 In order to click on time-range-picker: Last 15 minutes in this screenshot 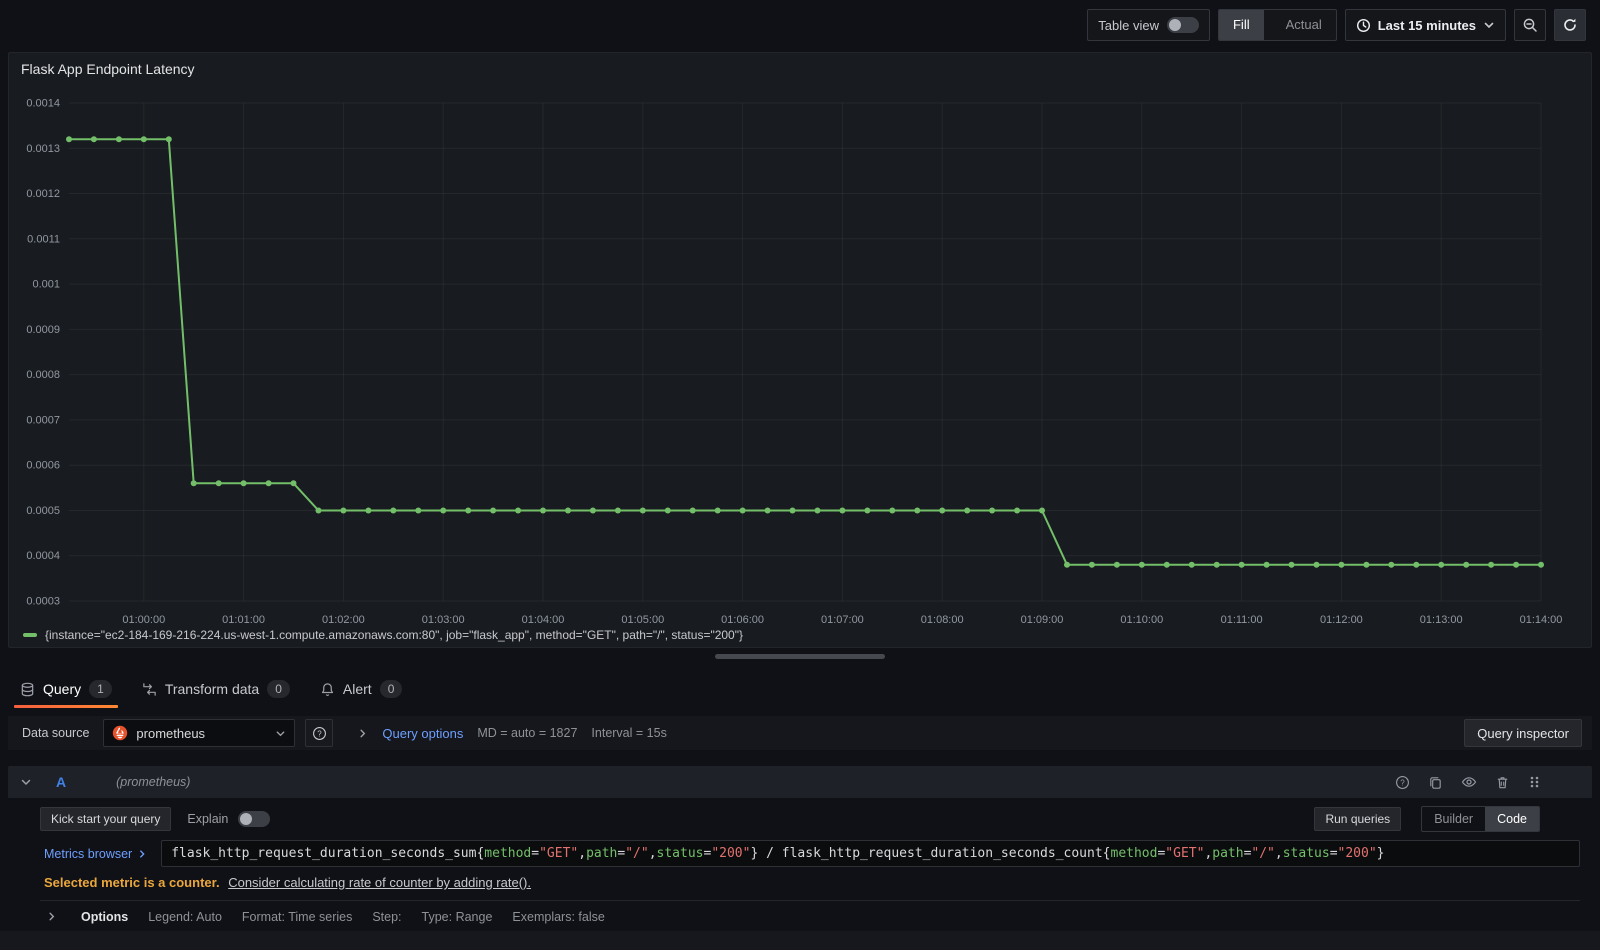, I will do `click(1425, 25)`.